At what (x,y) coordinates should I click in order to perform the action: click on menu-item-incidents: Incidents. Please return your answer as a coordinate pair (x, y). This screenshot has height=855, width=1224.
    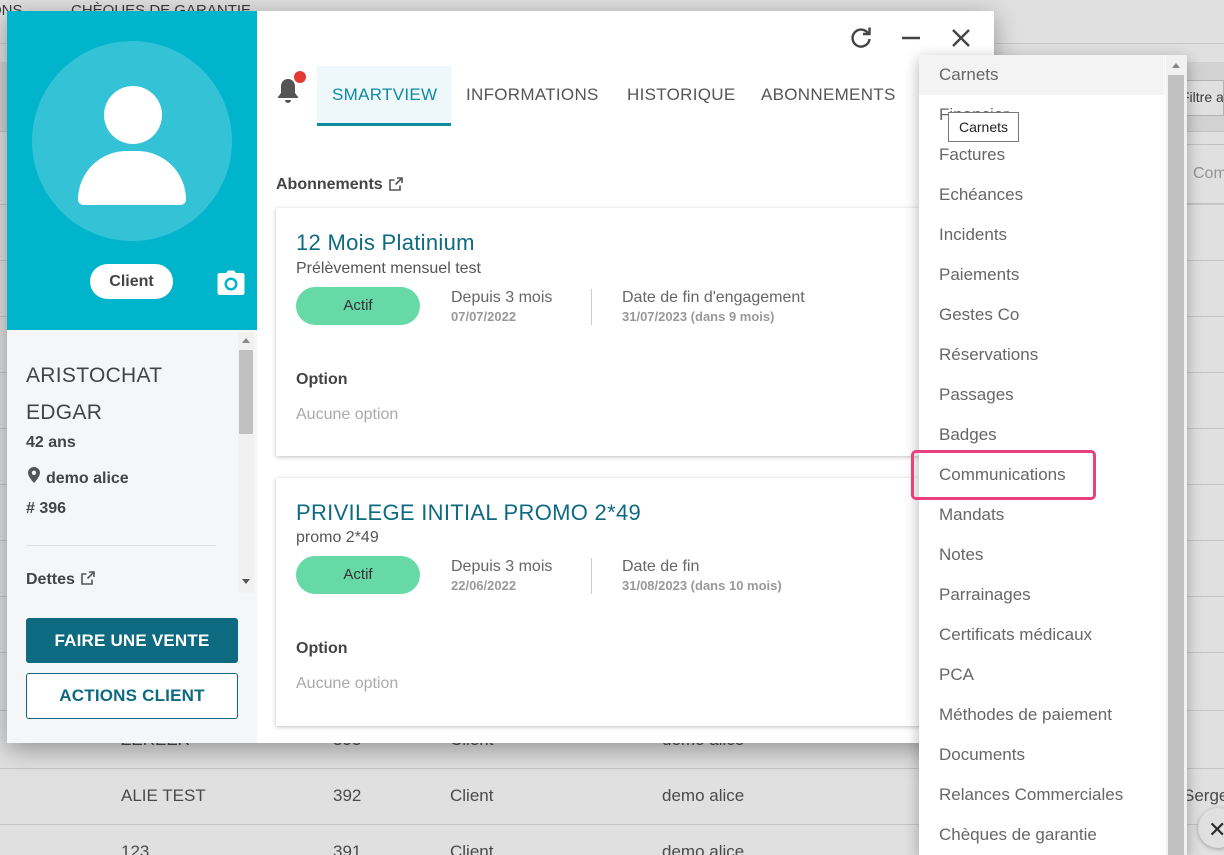
    Looking at the image, I should click on (1042, 235).